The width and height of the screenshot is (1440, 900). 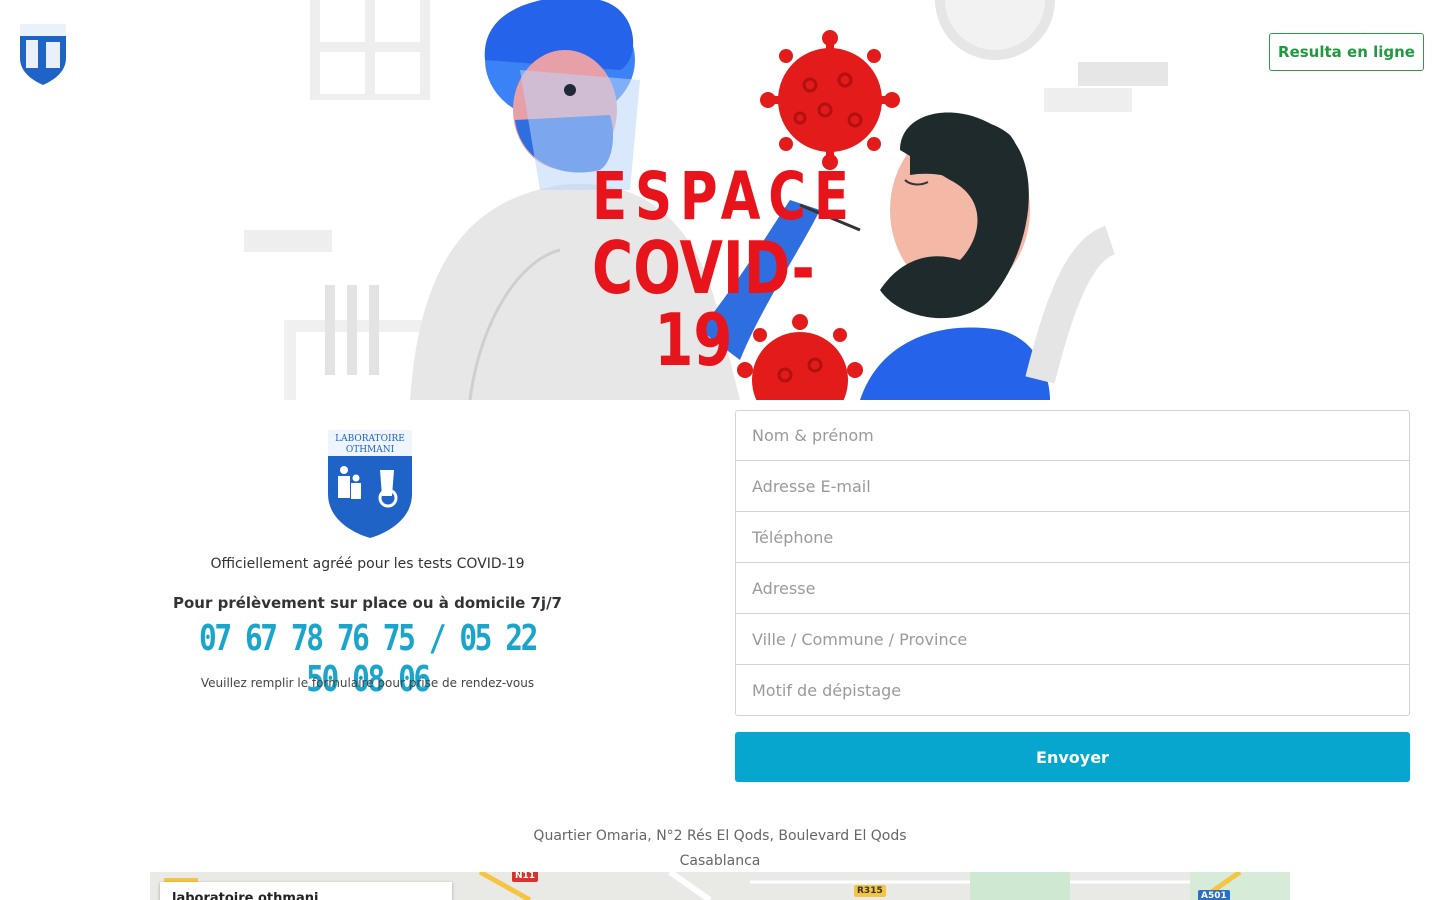 I want to click on address-field, so click(x=1072, y=588).